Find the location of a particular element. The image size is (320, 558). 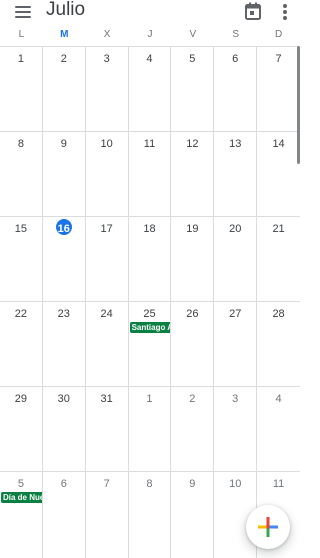

day-number: 9 is located at coordinates (192, 484).